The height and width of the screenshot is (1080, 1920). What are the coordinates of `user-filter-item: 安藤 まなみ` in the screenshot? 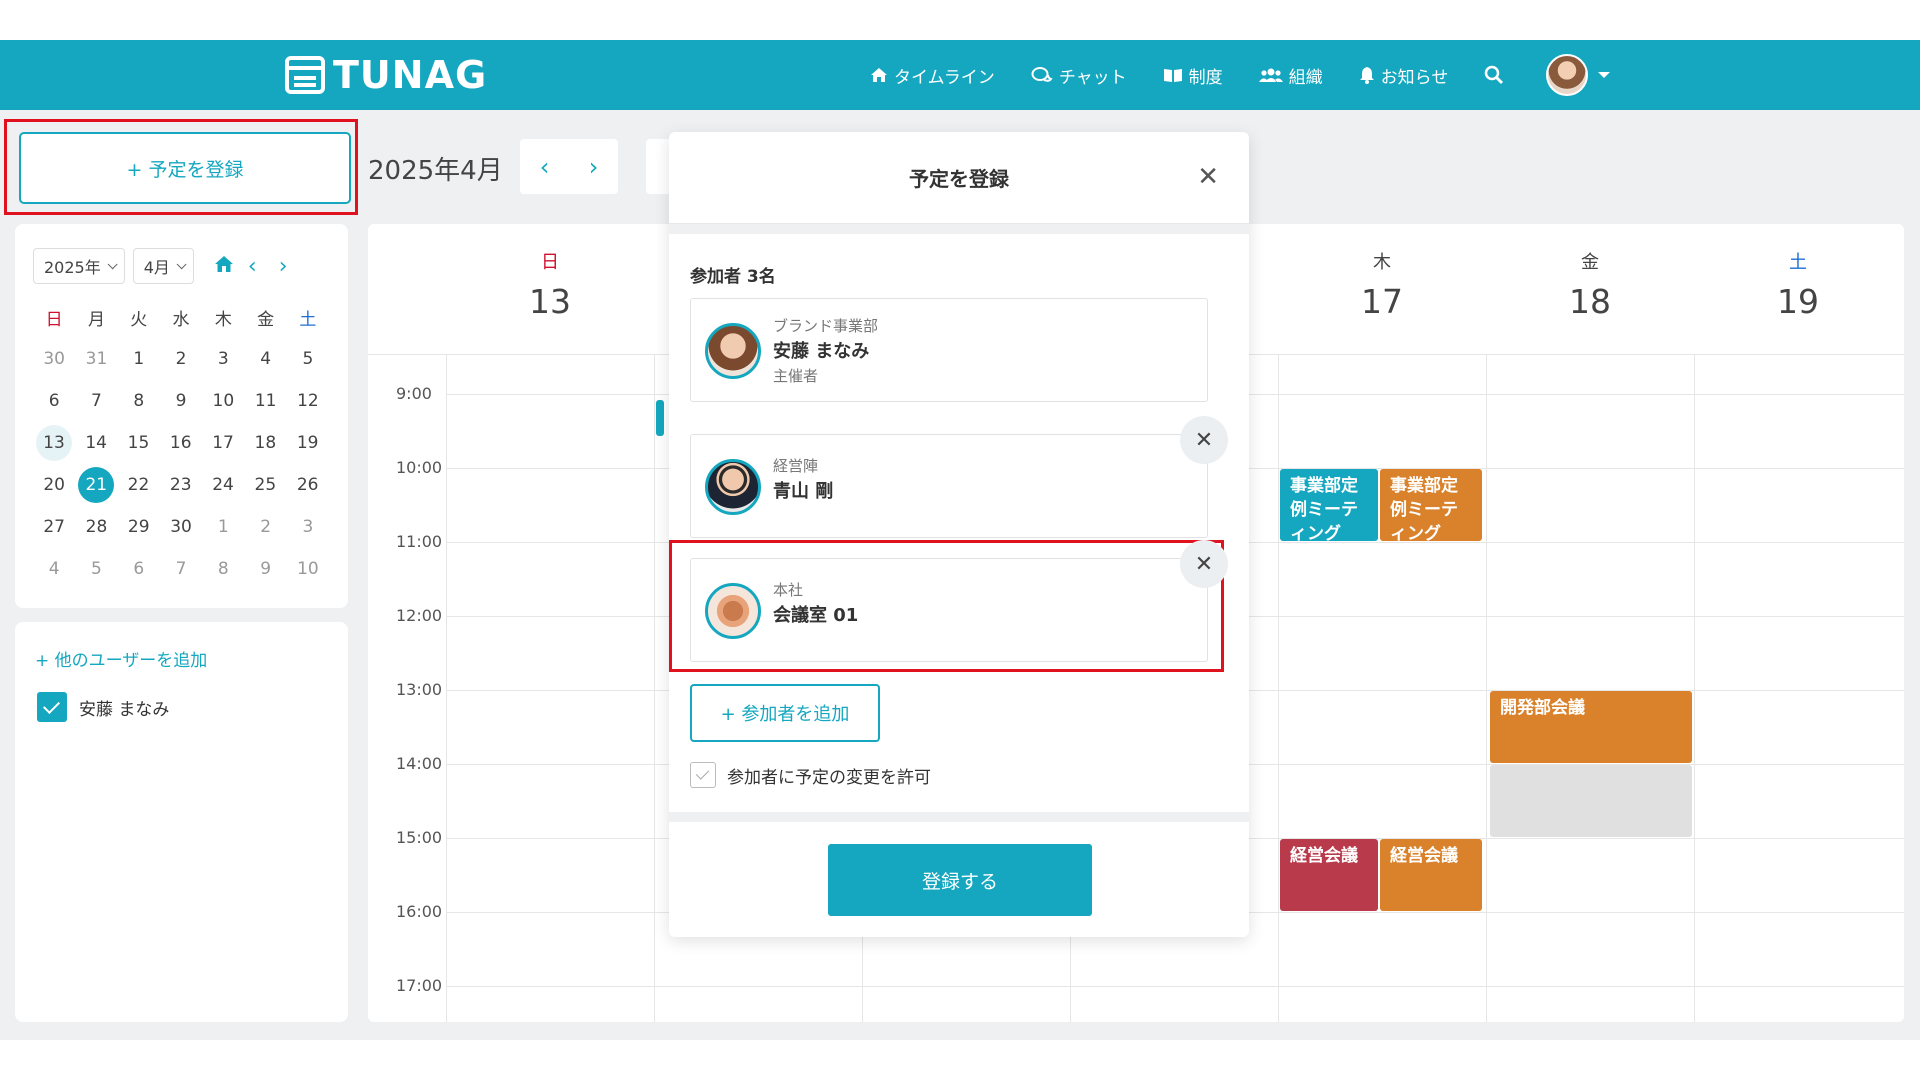 It's located at (103, 707).